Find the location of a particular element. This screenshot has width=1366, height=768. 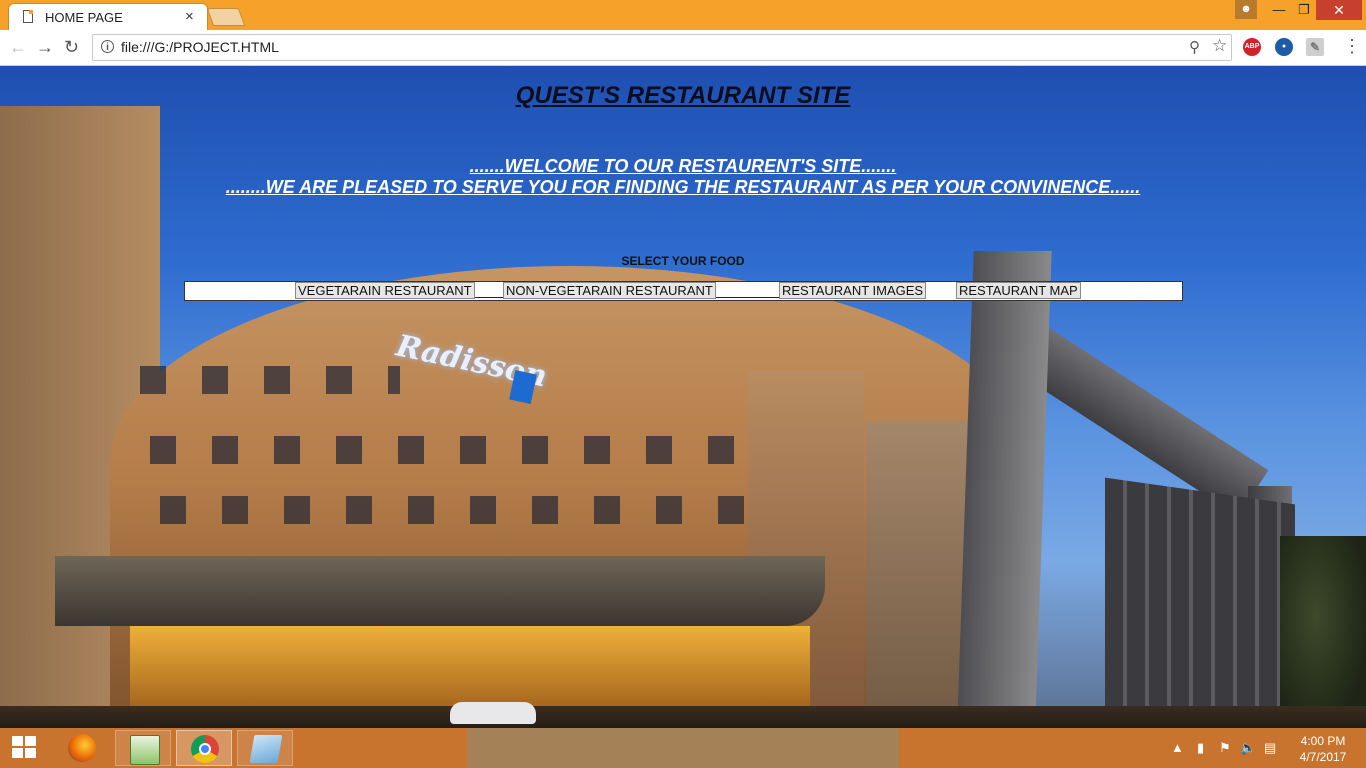

tray-chevron-icon: ▲ is located at coordinates (1177, 747).